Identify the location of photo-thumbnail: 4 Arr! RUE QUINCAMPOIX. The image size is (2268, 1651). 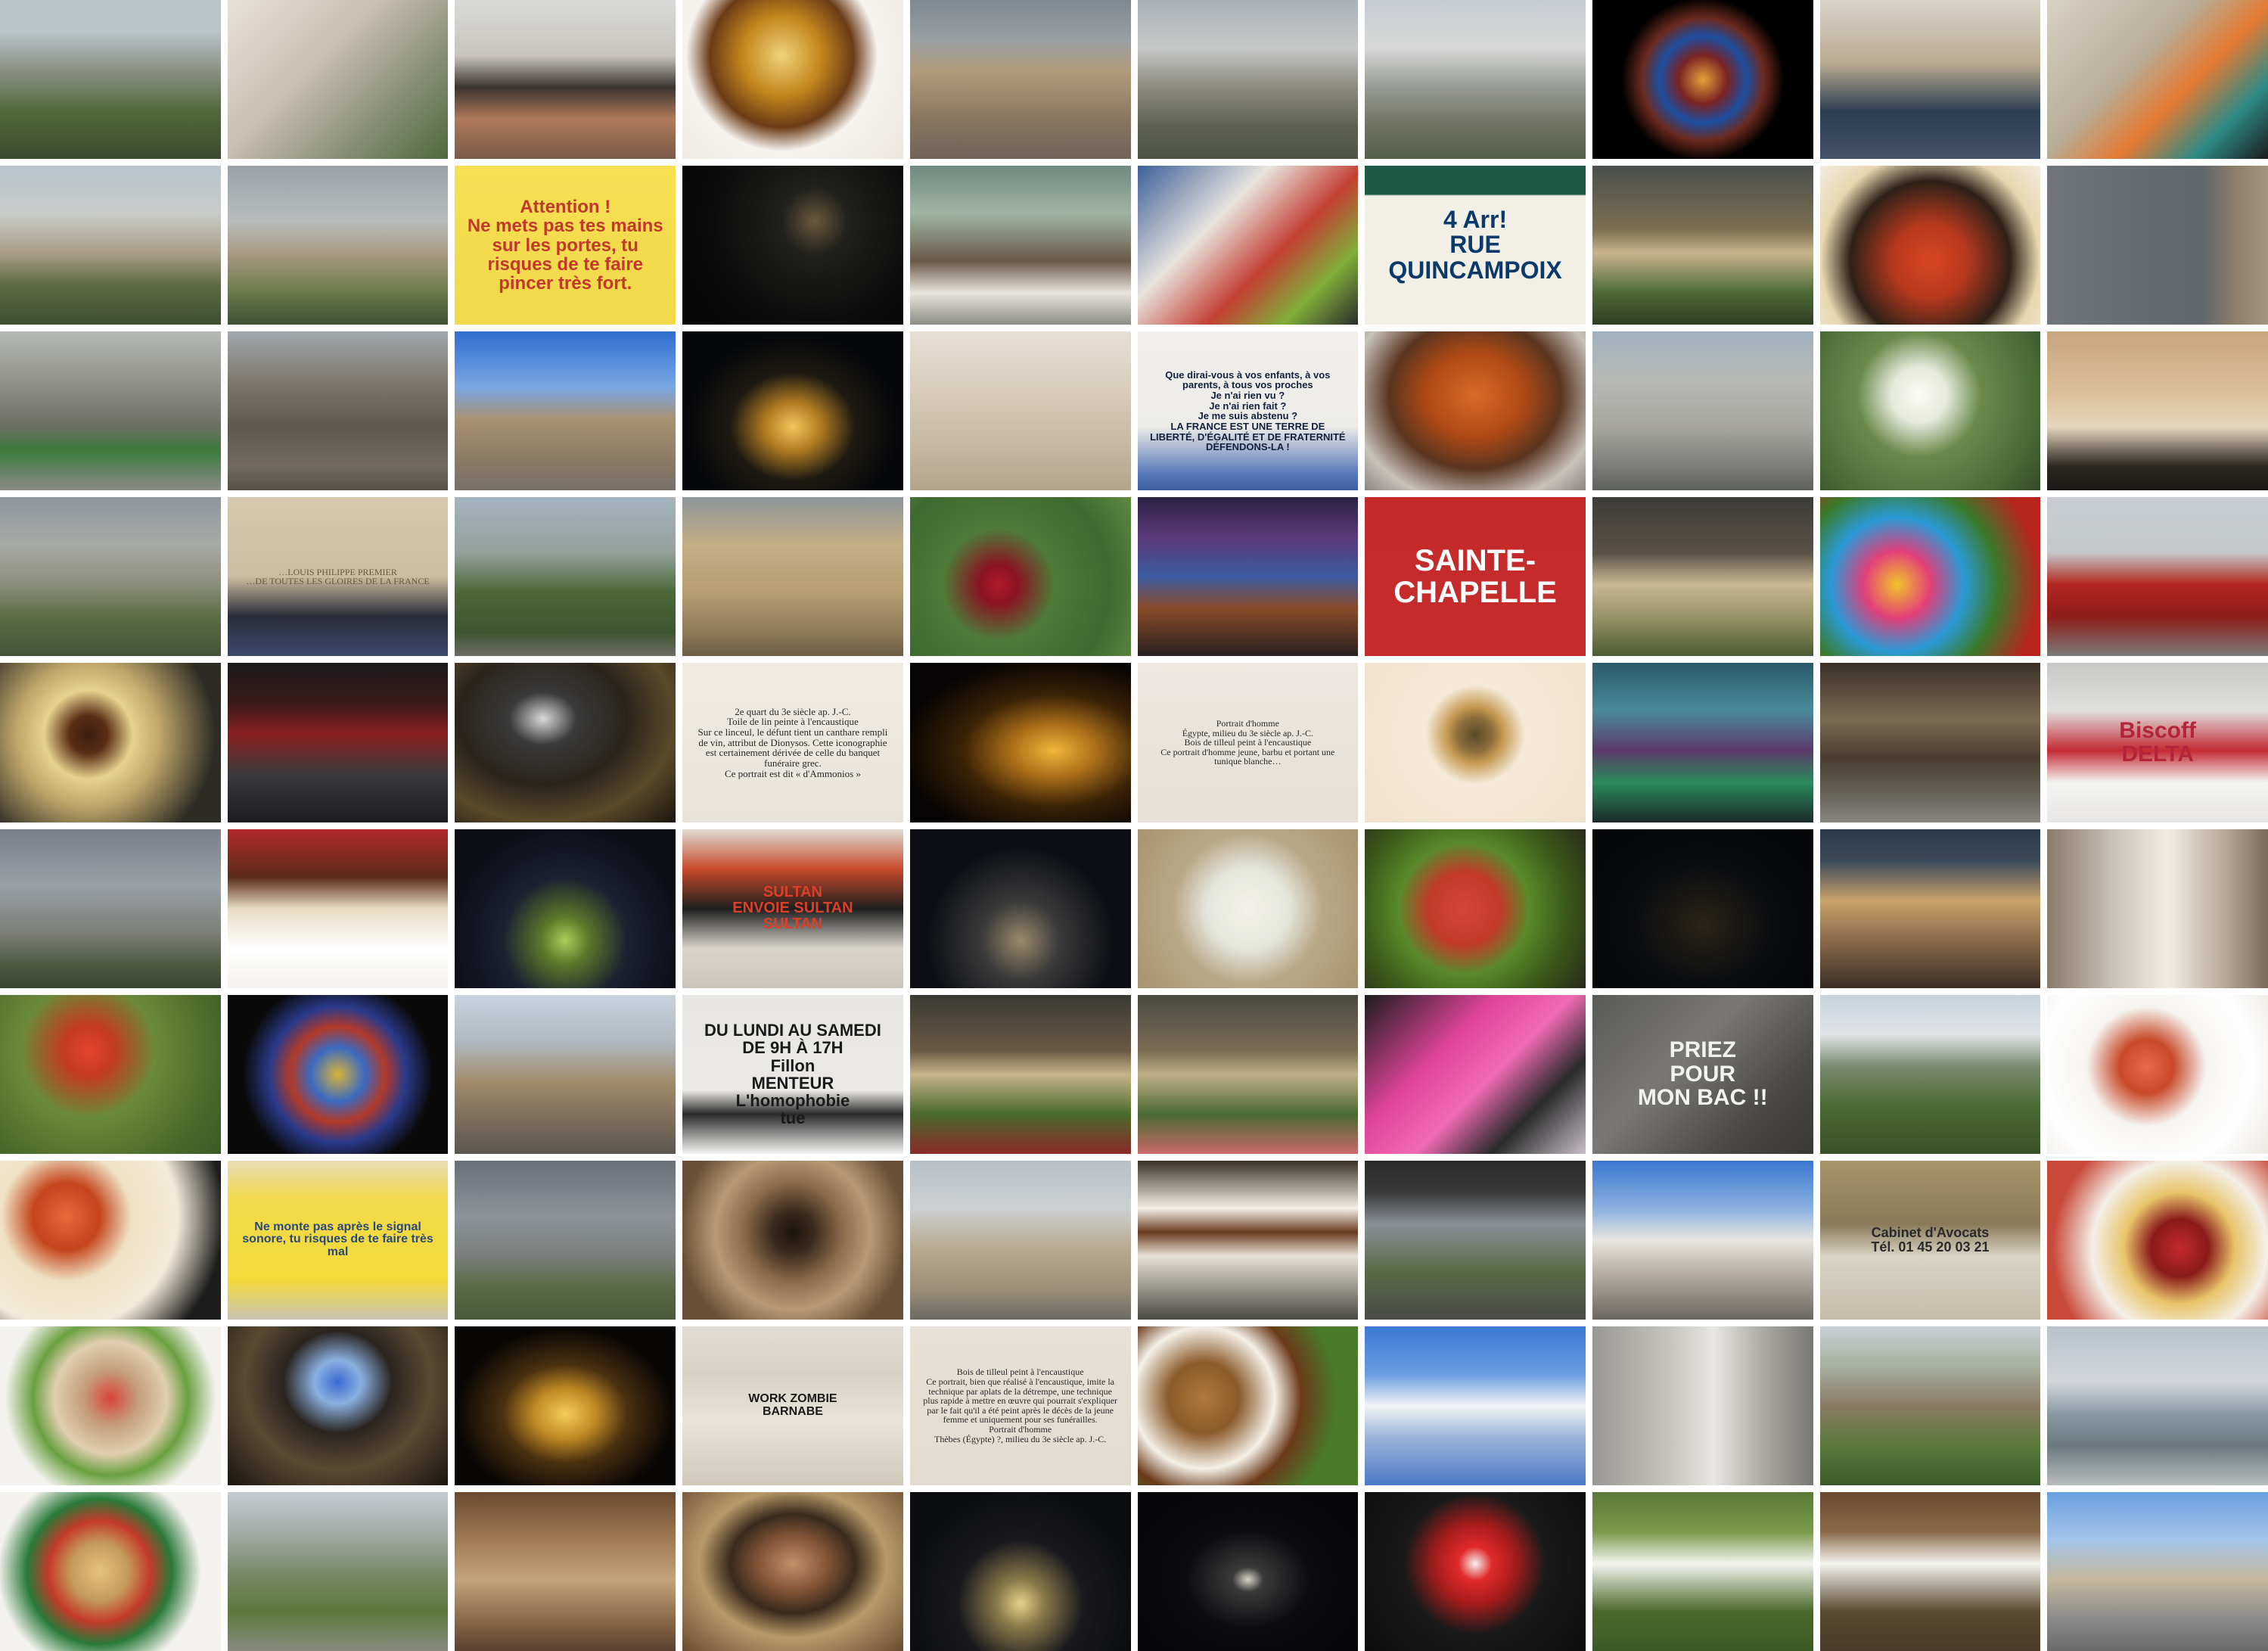
(1476, 246).